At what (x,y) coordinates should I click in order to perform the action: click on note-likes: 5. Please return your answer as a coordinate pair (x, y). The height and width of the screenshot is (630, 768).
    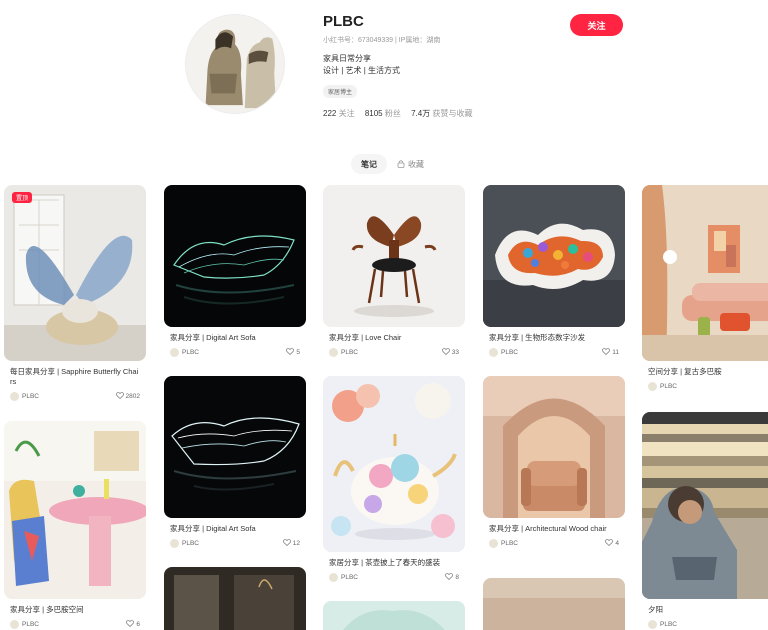
    Looking at the image, I should click on (298, 352).